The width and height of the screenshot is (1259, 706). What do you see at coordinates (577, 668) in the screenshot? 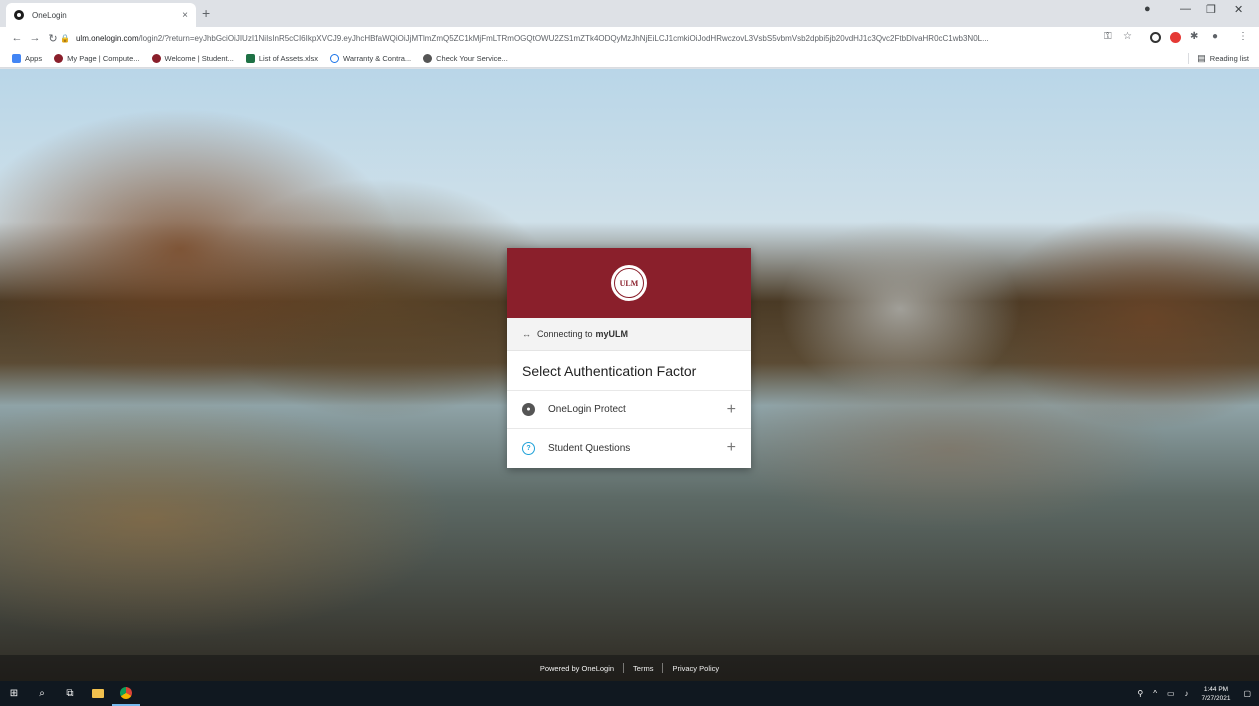
I see `powered-by-link: Powered by OneLogin` at bounding box center [577, 668].